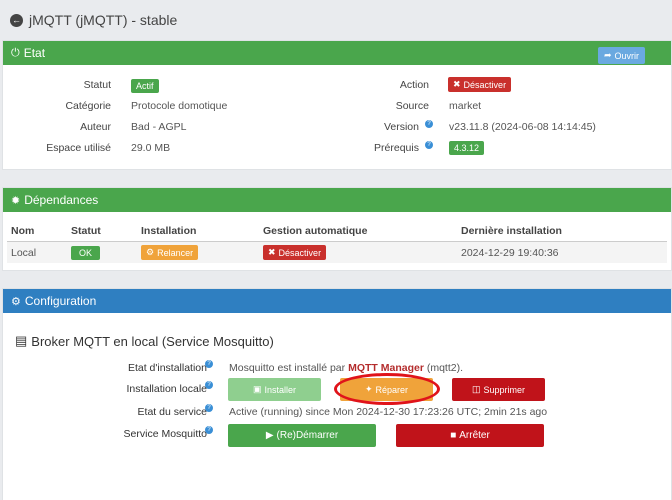 The width and height of the screenshot is (672, 500). I want to click on server-icon: ▤, so click(21, 340).